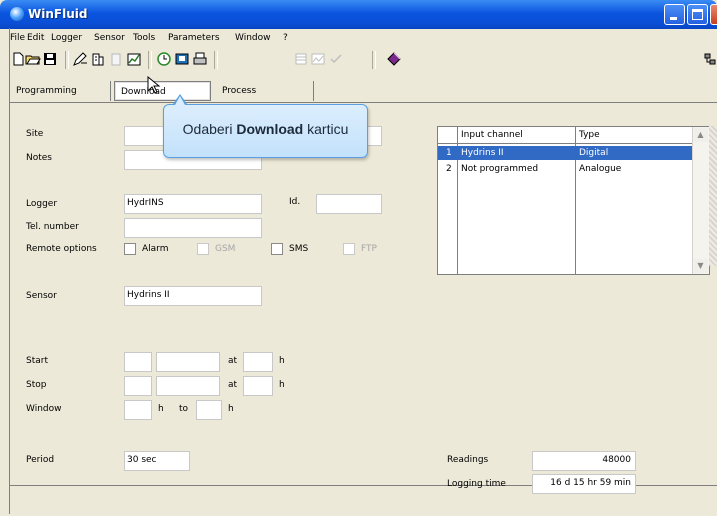 The width and height of the screenshot is (717, 516). Describe the element at coordinates (40, 460) in the screenshot. I see `period-label: Period` at that location.